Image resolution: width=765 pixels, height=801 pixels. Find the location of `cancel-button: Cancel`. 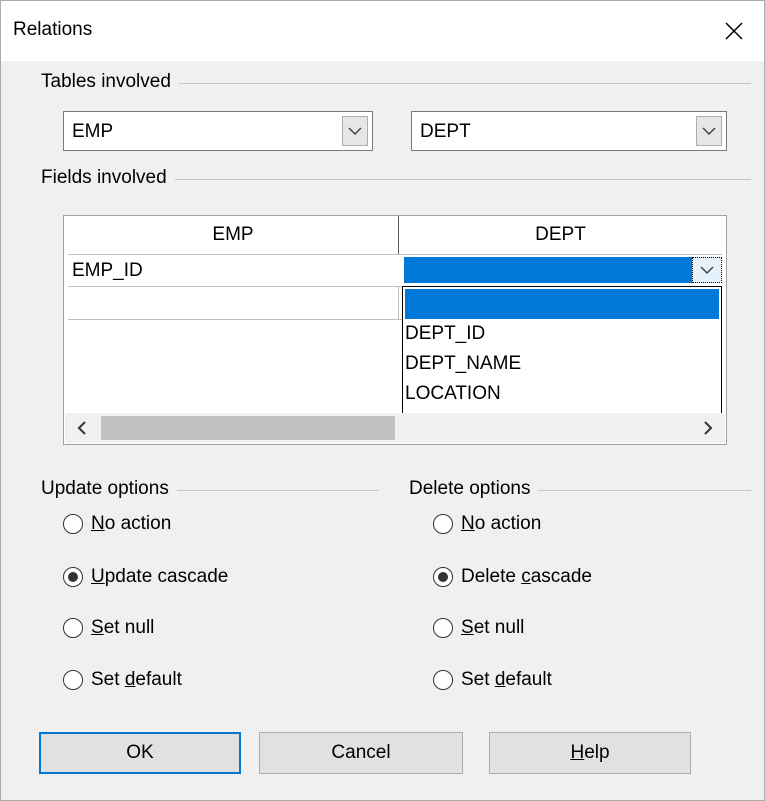

cancel-button: Cancel is located at coordinates (361, 753).